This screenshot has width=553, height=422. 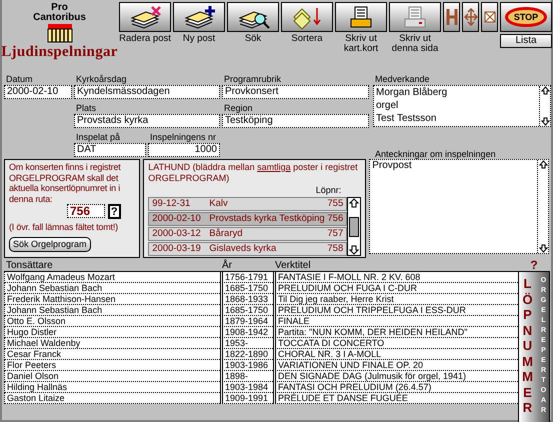 What do you see at coordinates (101, 79) in the screenshot?
I see `field-label: Kyrkoårsdag` at bounding box center [101, 79].